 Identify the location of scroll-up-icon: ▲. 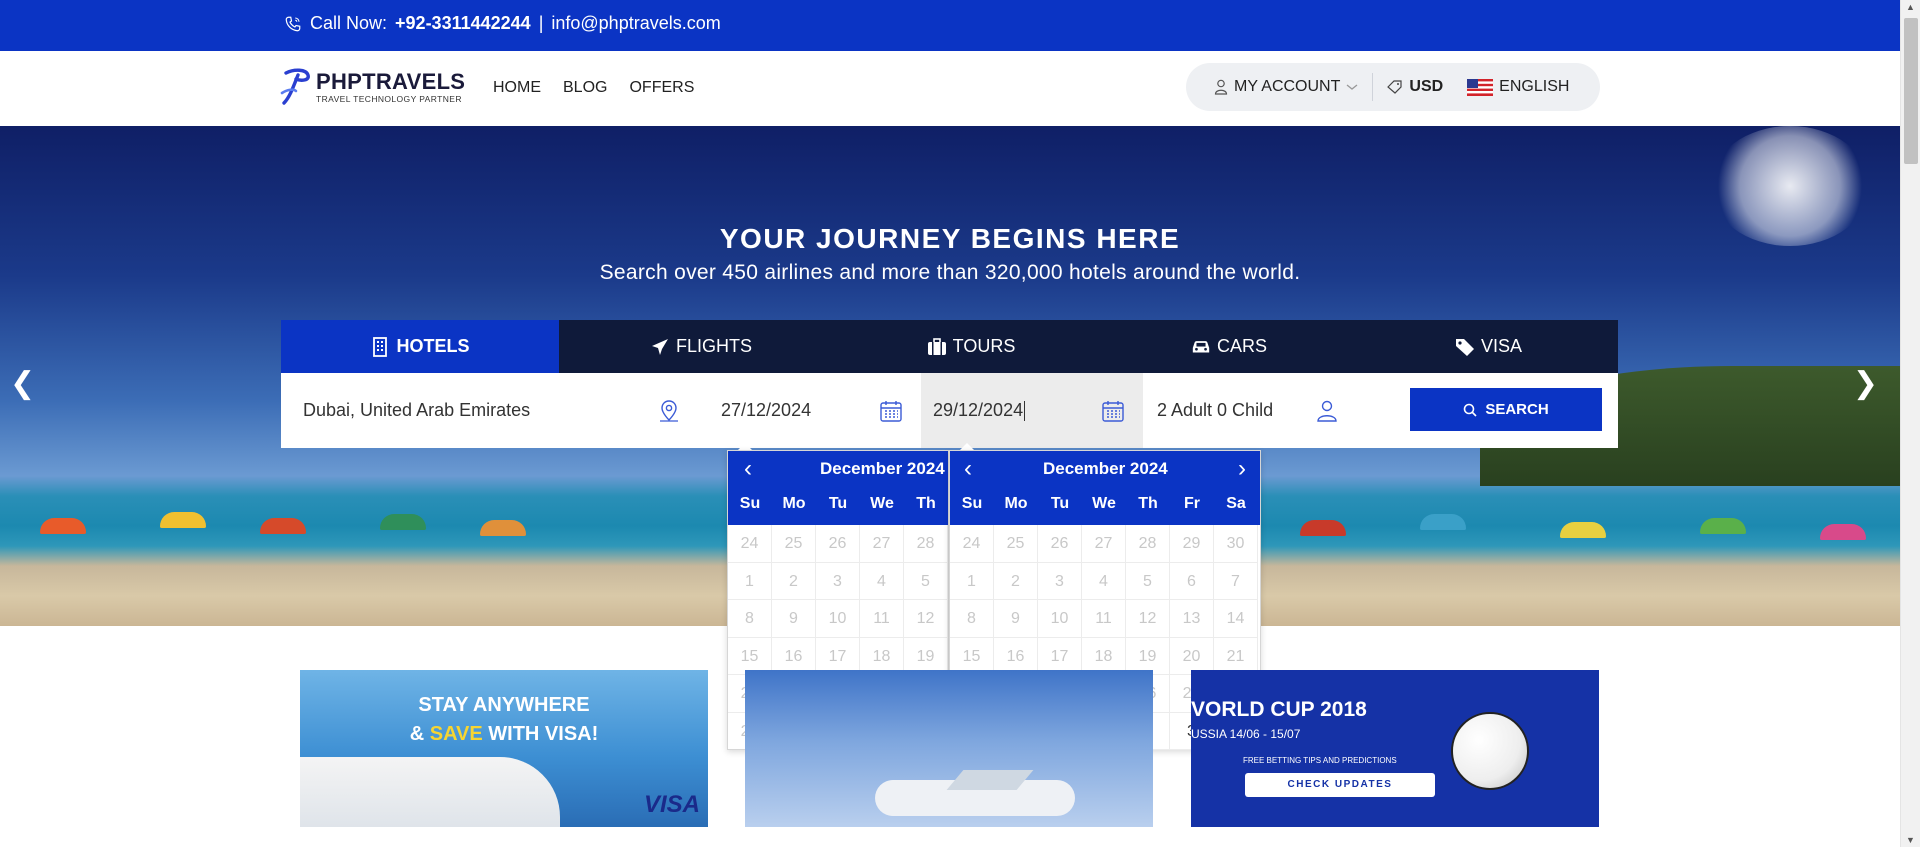
(1910, 7).